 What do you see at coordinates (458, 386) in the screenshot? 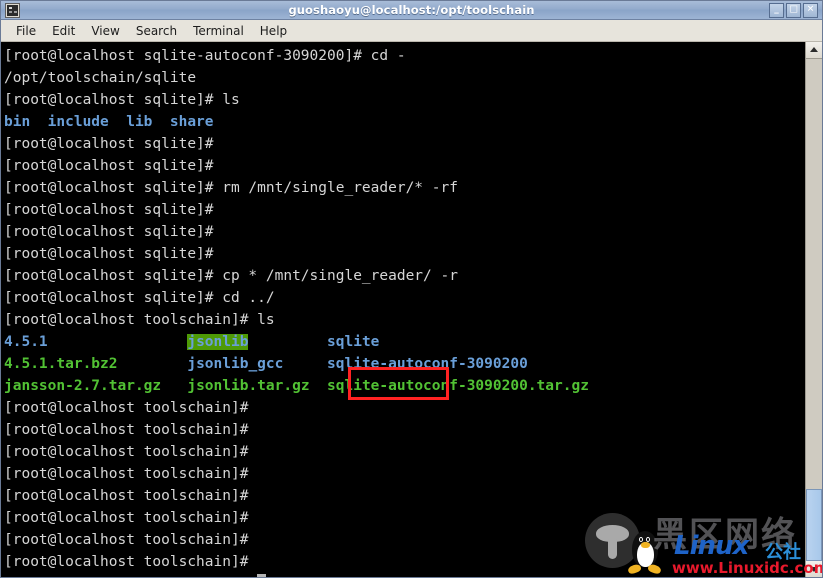
I see `terminal-text: sqlite-autoconf-3090200.tar.gz` at bounding box center [458, 386].